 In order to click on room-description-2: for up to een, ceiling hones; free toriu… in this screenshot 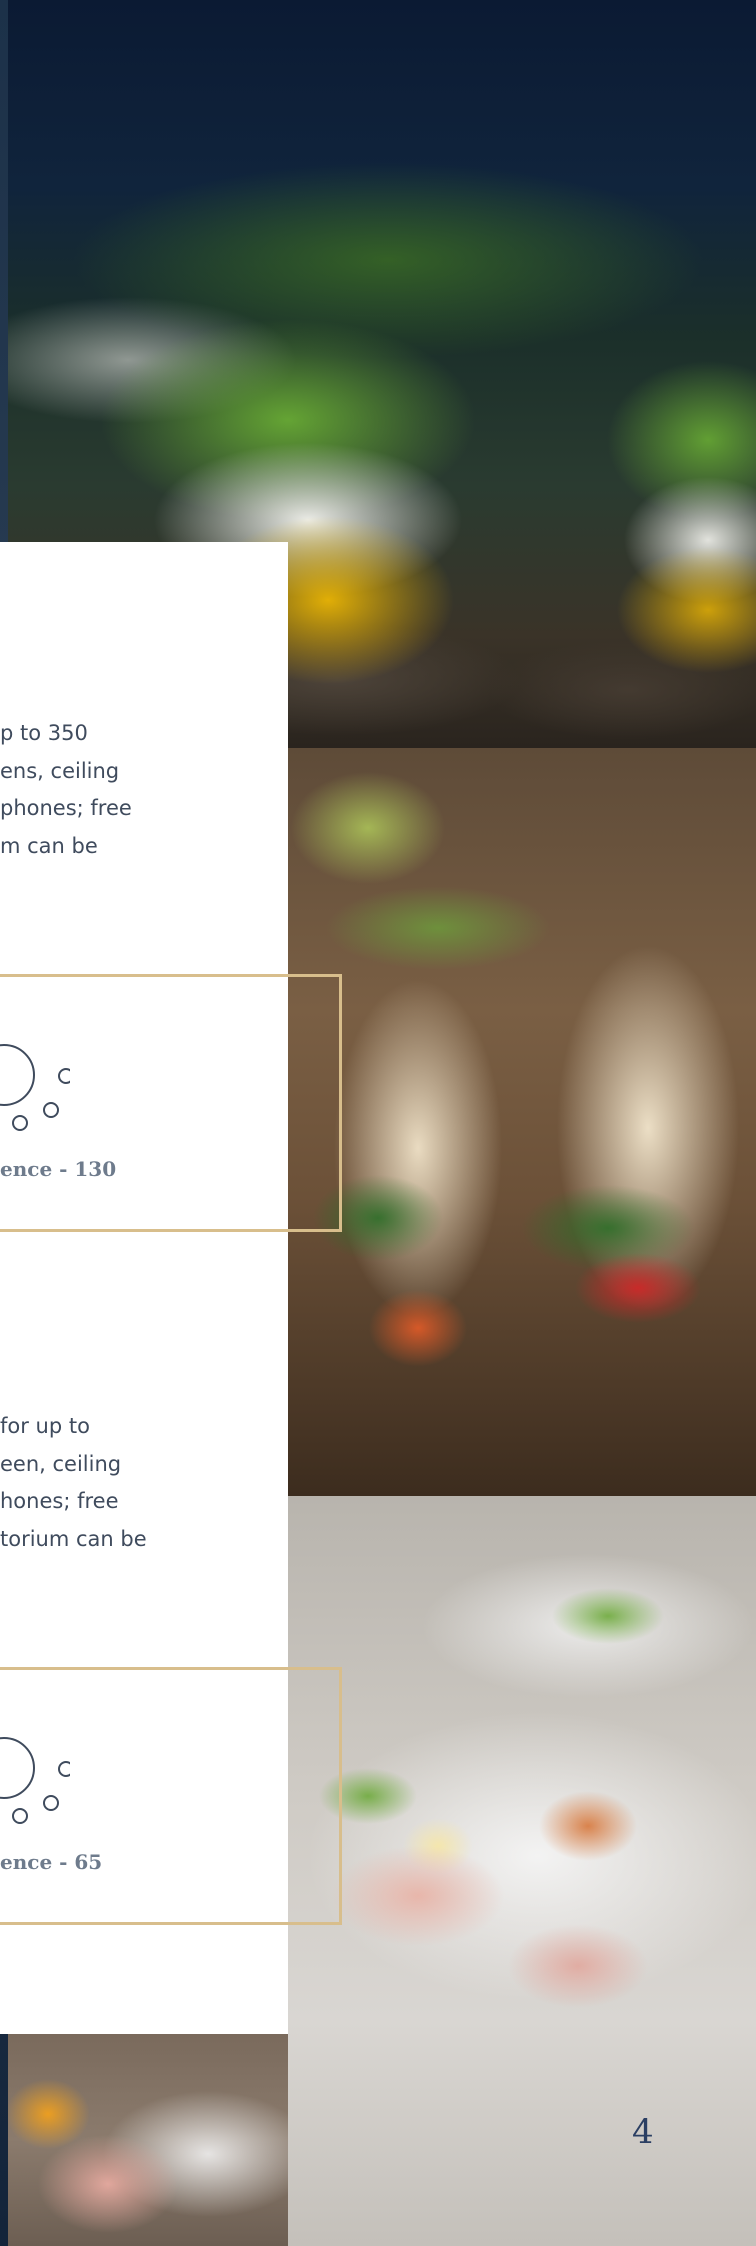, I will do `click(73, 1482)`.